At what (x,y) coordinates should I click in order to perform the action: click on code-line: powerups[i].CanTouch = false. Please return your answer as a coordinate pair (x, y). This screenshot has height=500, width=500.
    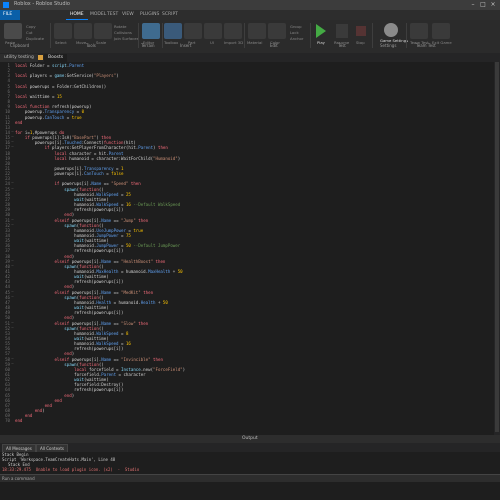
    Looking at the image, I should click on (69, 173).